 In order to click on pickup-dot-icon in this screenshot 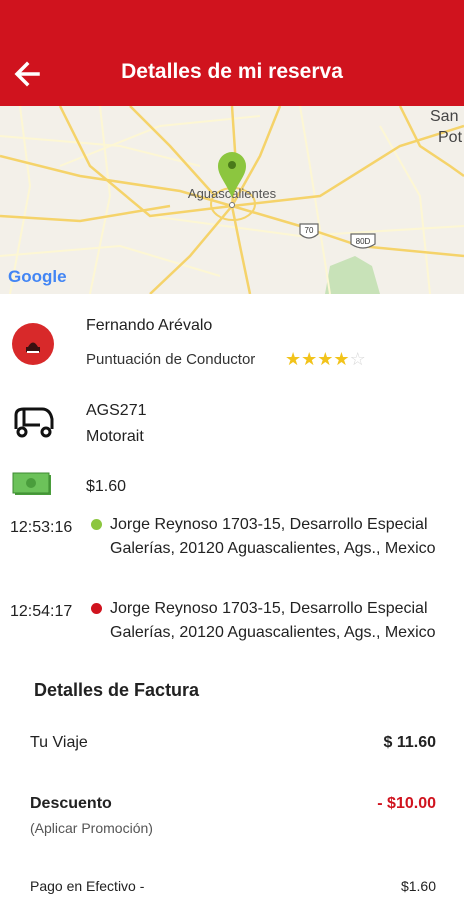, I will do `click(96, 524)`.